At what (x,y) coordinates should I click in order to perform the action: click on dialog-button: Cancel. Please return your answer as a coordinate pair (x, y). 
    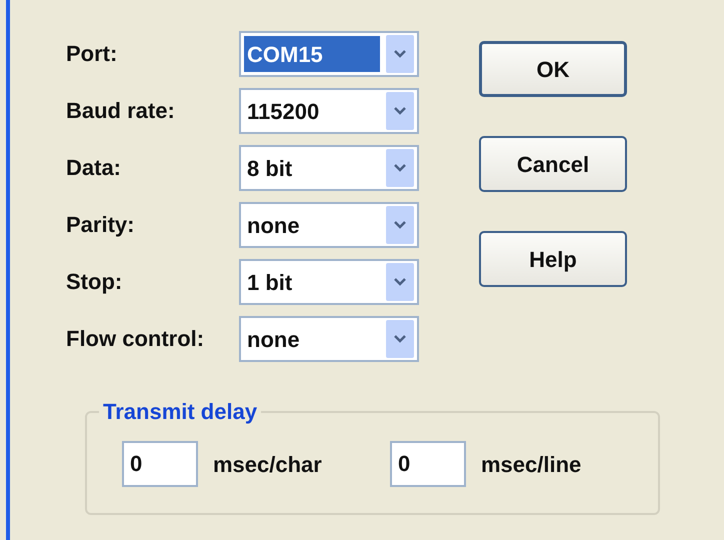
    Looking at the image, I should click on (553, 164).